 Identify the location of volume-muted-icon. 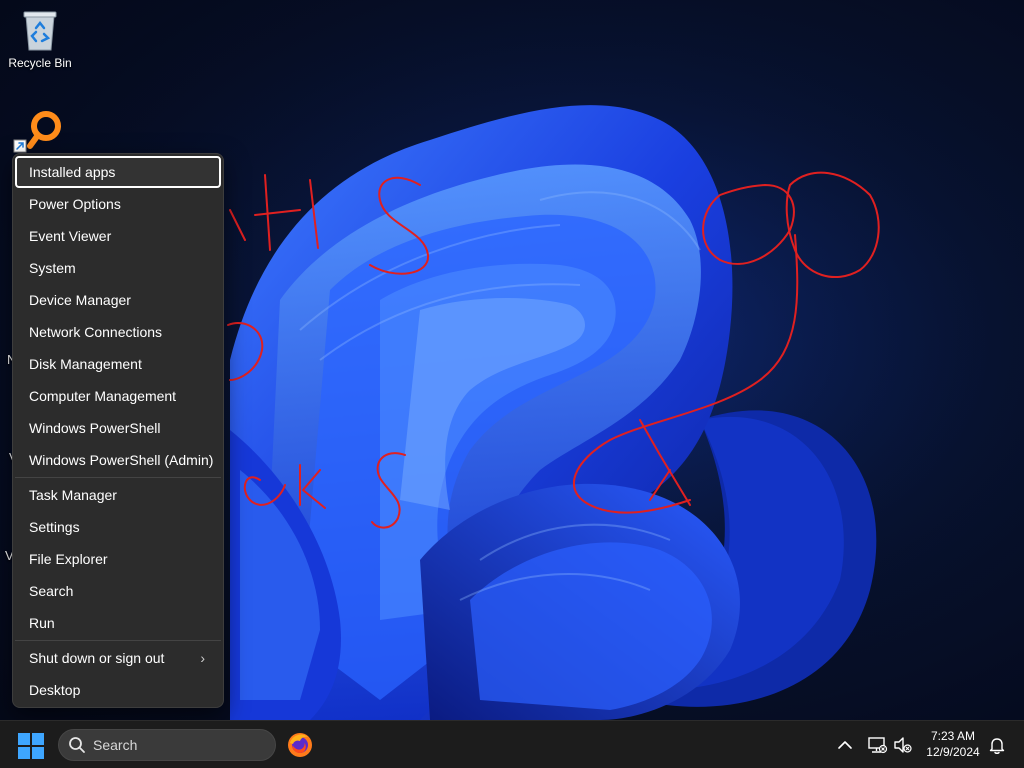
(903, 745).